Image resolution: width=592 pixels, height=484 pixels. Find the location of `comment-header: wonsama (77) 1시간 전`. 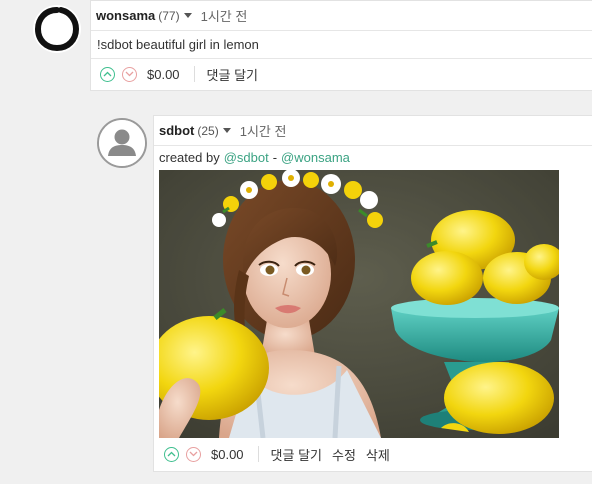

comment-header: wonsama (77) 1시간 전 is located at coordinates (341, 16).